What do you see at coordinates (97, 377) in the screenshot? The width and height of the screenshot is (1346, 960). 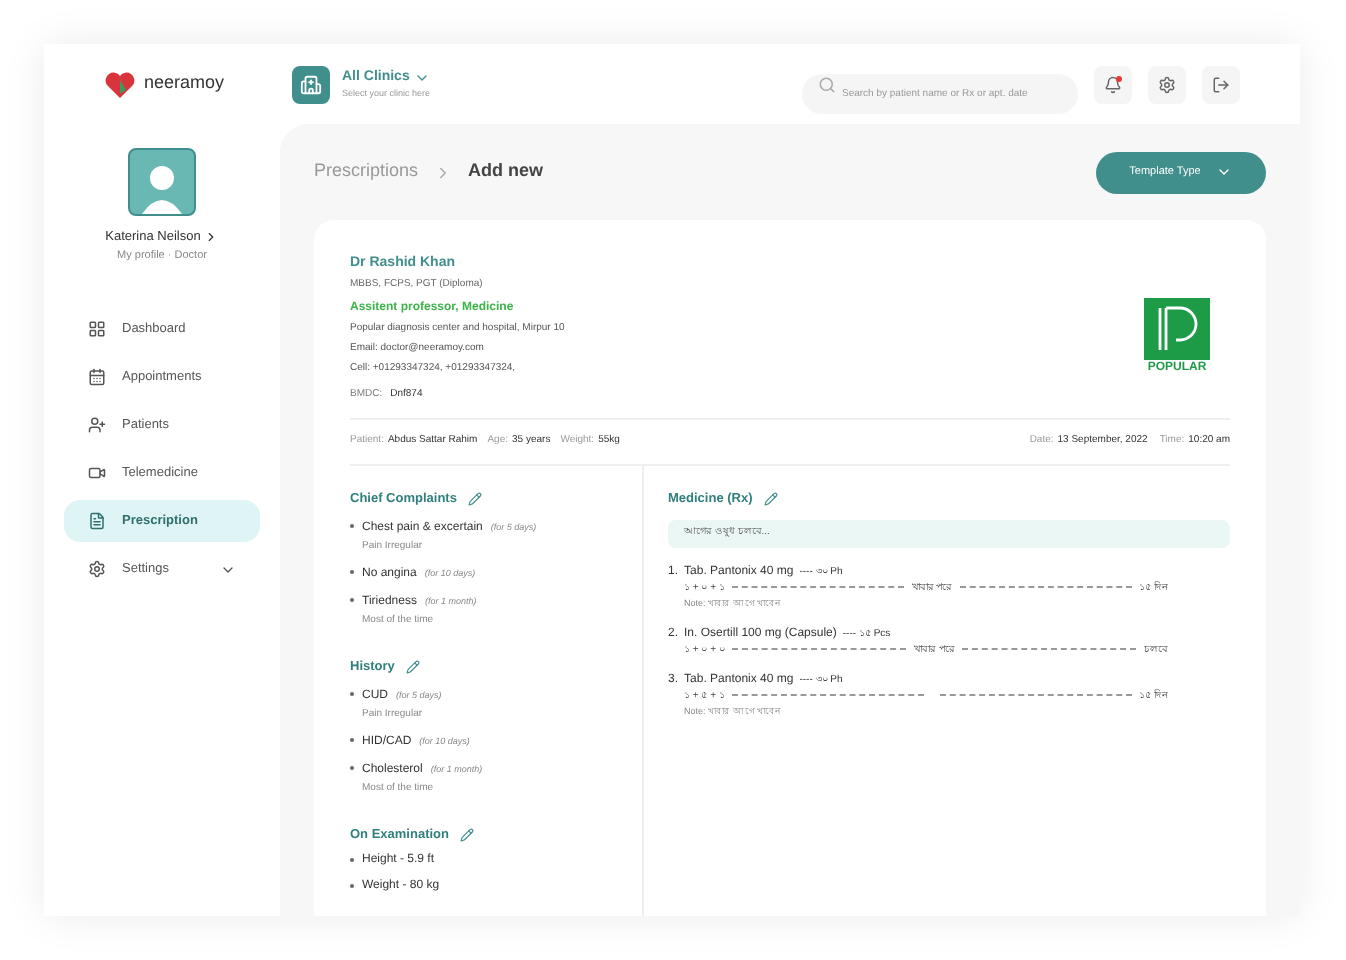 I see `calendar-icon` at bounding box center [97, 377].